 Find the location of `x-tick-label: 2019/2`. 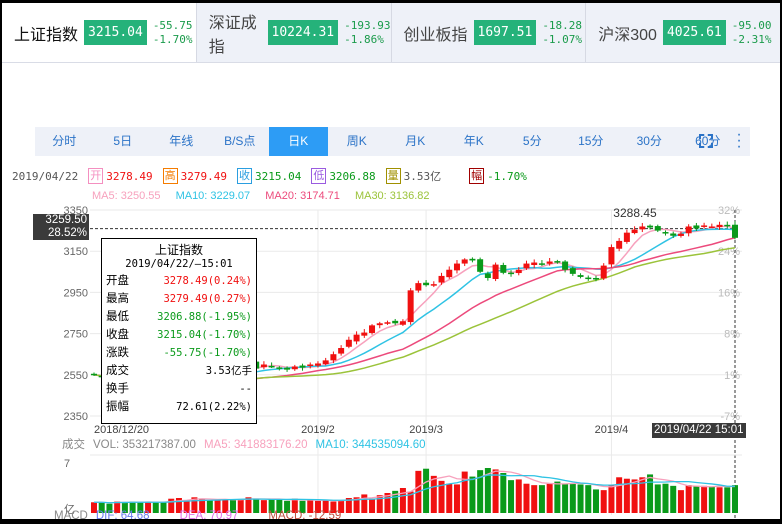

x-tick-label: 2019/2 is located at coordinates (318, 430).